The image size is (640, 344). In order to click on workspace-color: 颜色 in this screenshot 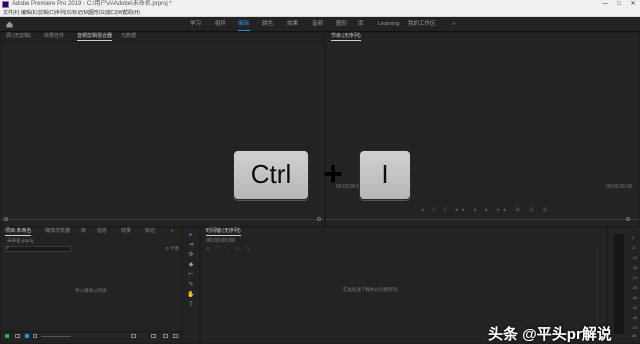, I will do `click(267, 24)`.